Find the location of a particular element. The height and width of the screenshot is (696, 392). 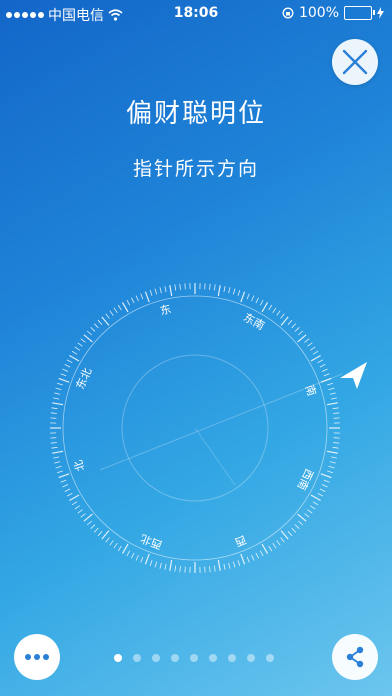

share-button is located at coordinates (355, 657).